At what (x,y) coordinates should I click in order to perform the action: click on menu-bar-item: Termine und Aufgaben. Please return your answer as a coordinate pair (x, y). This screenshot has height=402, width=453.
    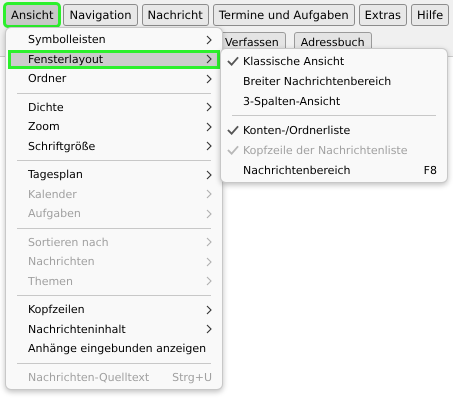
    Looking at the image, I should click on (283, 15).